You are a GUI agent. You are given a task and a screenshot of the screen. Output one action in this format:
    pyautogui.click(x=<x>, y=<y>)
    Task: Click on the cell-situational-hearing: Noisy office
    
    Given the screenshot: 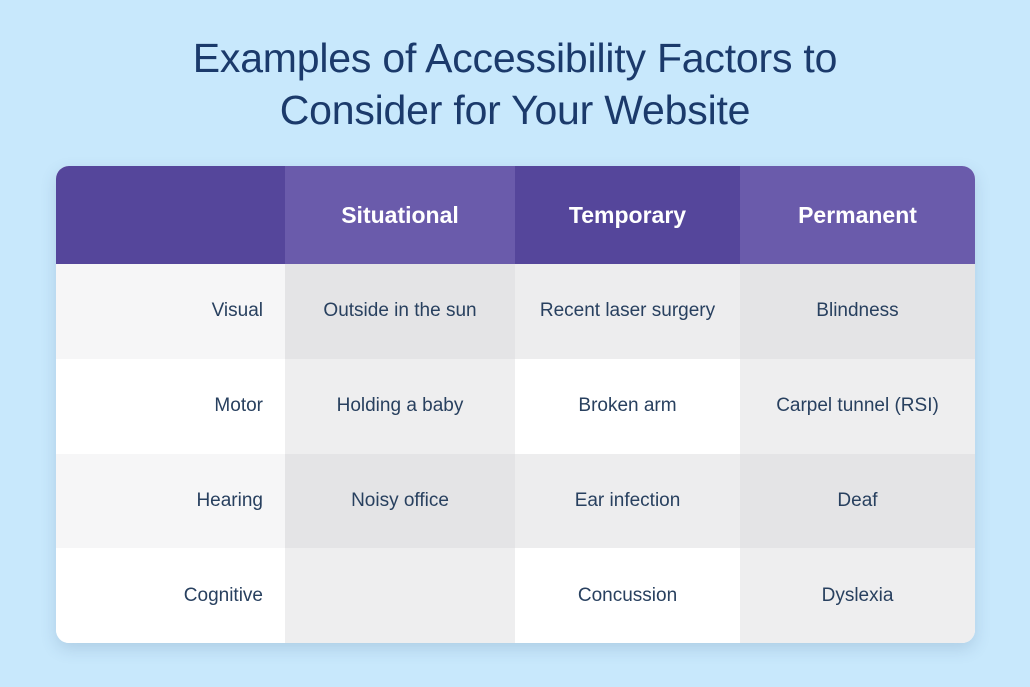 What is the action you would take?
    pyautogui.click(x=400, y=501)
    